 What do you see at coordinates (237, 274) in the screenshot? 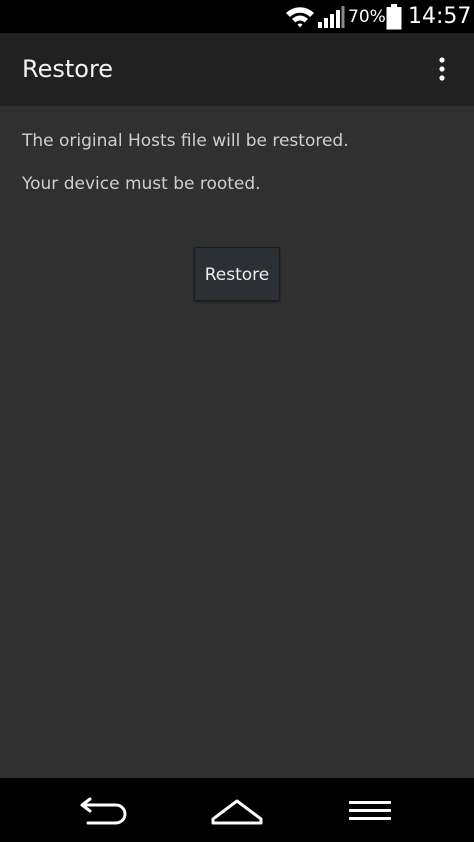
I see `restore-button: Restore` at bounding box center [237, 274].